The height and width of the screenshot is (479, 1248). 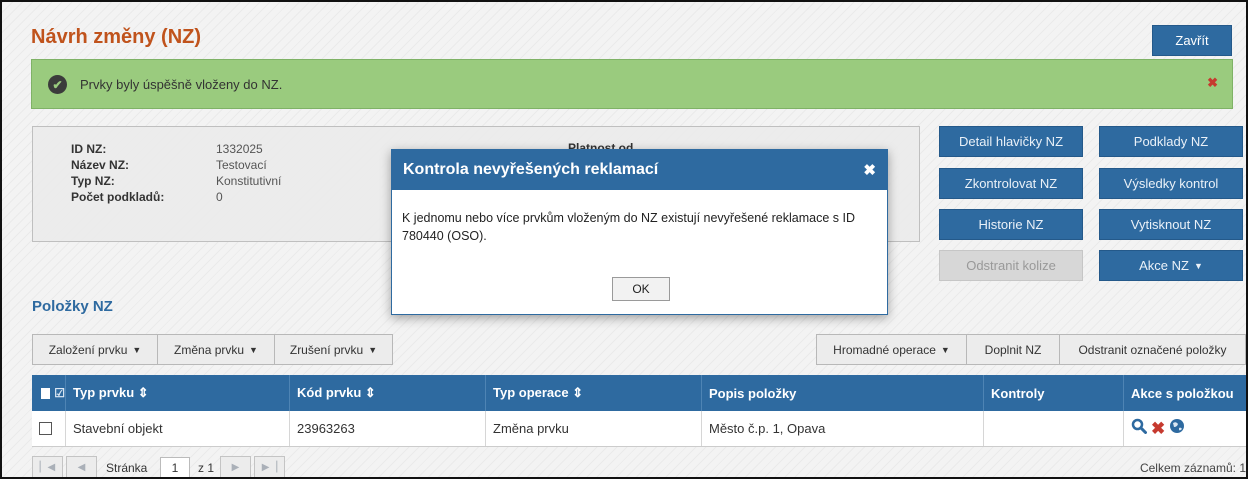 I want to click on ok-button: OK, so click(x=641, y=289).